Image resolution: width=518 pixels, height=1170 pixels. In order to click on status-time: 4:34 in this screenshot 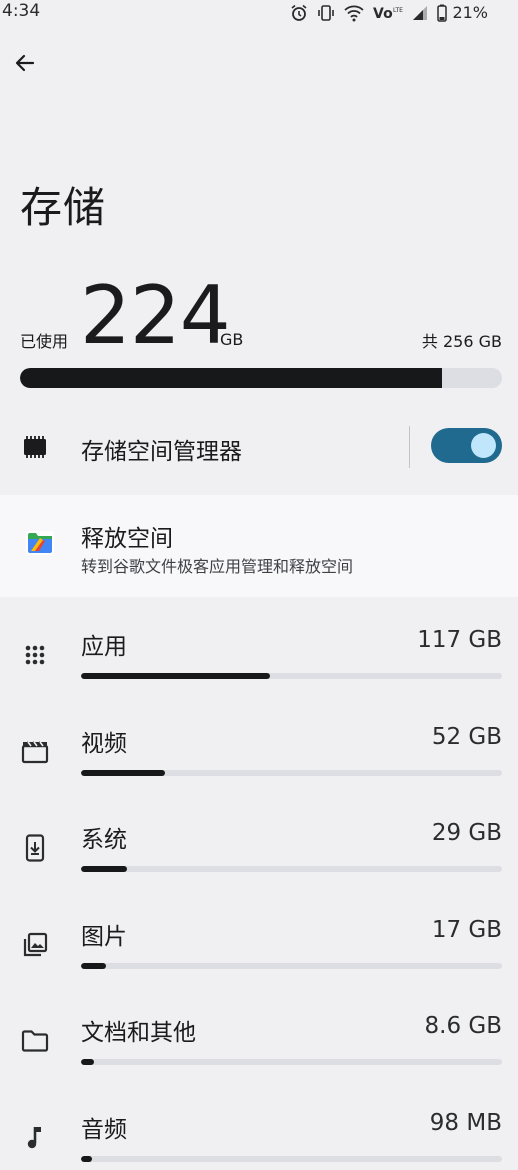, I will do `click(21, 11)`.